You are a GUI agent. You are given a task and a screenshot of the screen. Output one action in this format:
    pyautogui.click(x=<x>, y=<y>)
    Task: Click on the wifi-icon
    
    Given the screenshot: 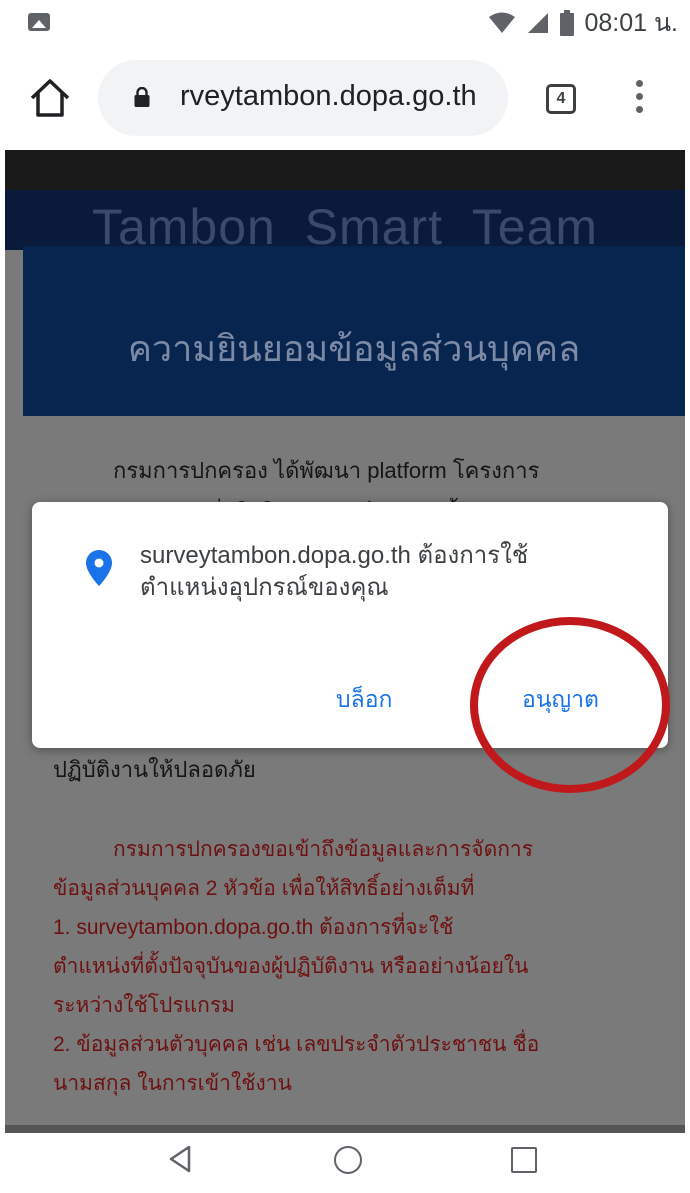 What is the action you would take?
    pyautogui.click(x=502, y=22)
    